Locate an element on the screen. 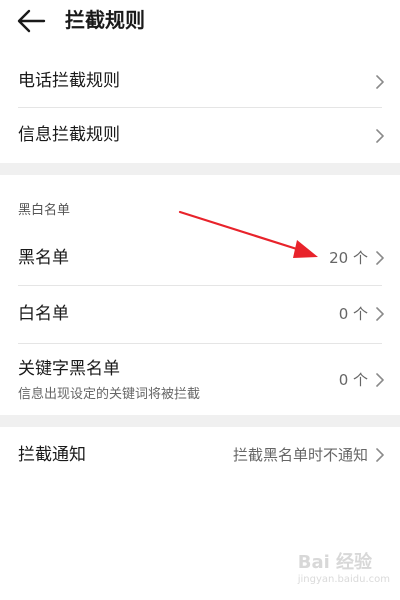 The image size is (400, 600). watermark-brand: Bai 经验 is located at coordinates (335, 562).